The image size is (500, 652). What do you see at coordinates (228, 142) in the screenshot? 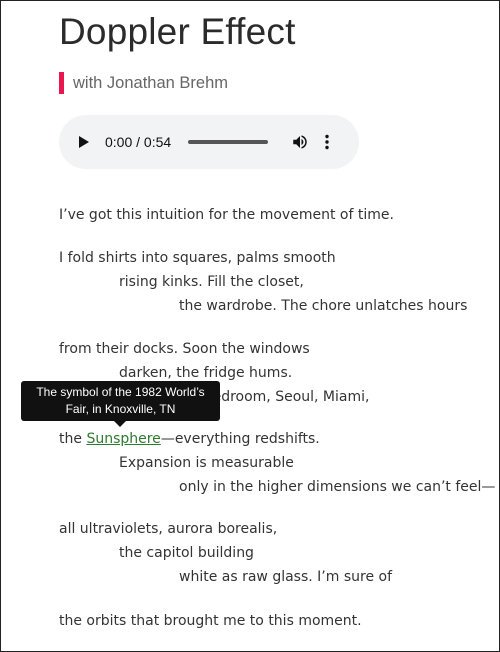
I see `progress-bar` at bounding box center [228, 142].